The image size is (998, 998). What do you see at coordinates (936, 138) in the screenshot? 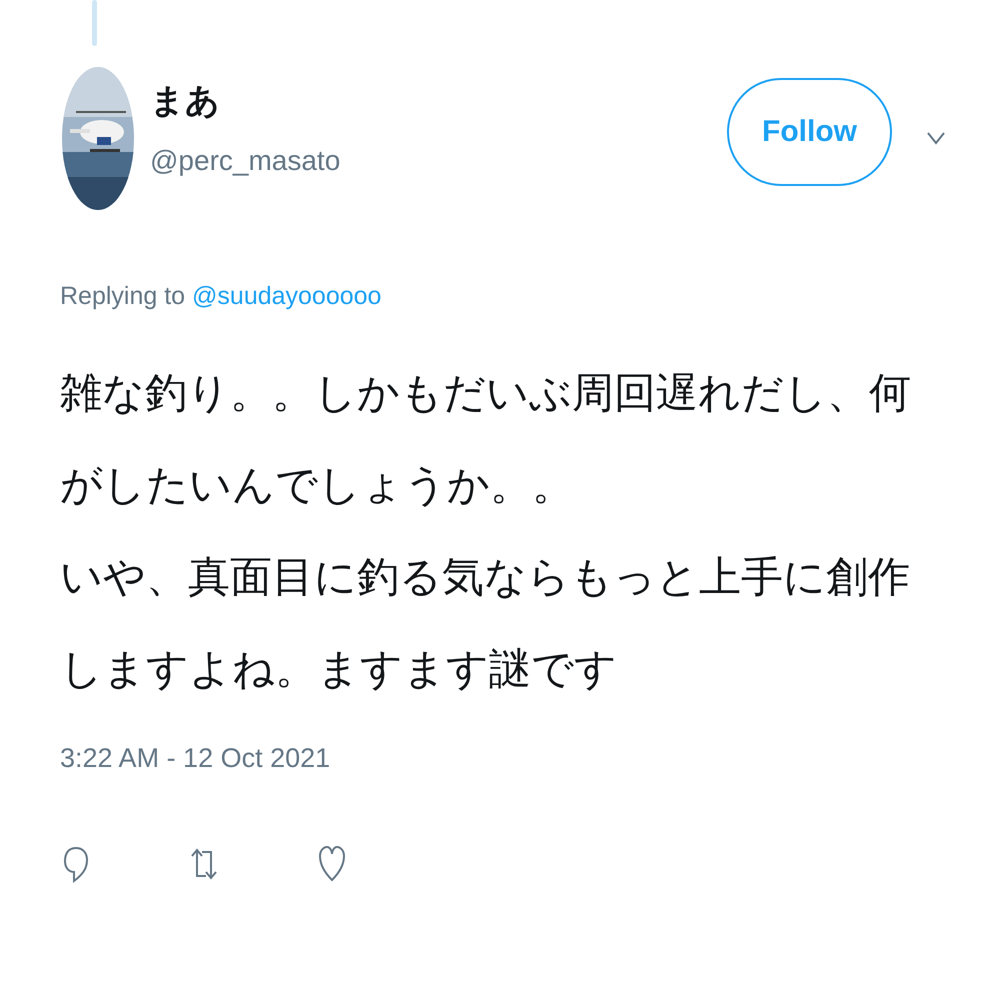
I see `chevron-down-icon` at bounding box center [936, 138].